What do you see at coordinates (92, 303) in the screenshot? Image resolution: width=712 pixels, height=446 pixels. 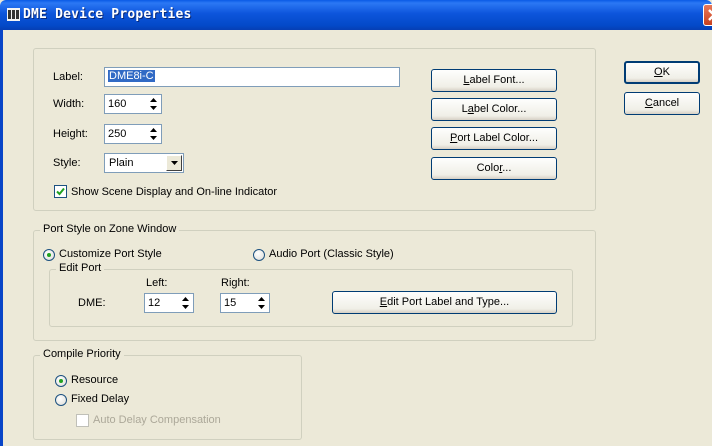 I see `dme-caption: DME:` at bounding box center [92, 303].